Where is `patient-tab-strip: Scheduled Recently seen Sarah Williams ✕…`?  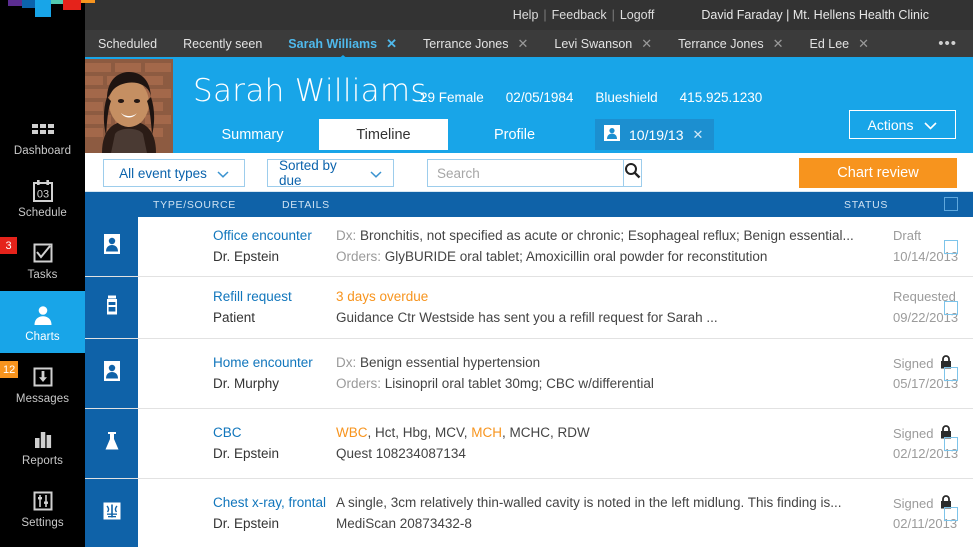 patient-tab-strip: Scheduled Recently seen Sarah Williams ✕… is located at coordinates (529, 44).